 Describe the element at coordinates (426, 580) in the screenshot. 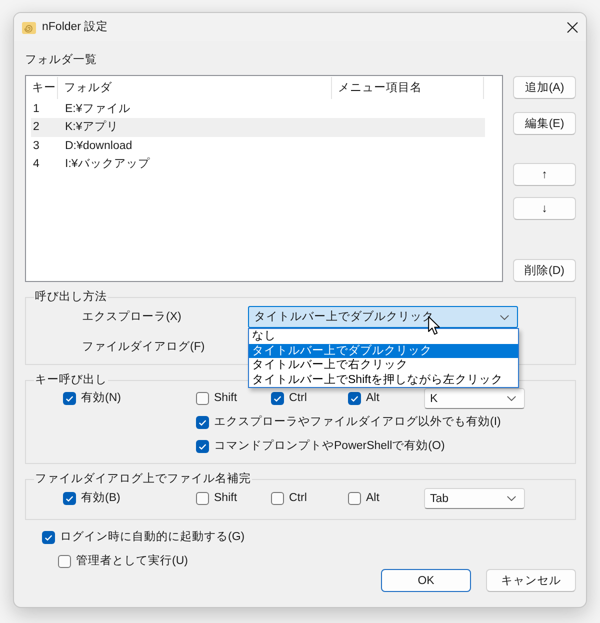

I see `ok-button: OK` at that location.